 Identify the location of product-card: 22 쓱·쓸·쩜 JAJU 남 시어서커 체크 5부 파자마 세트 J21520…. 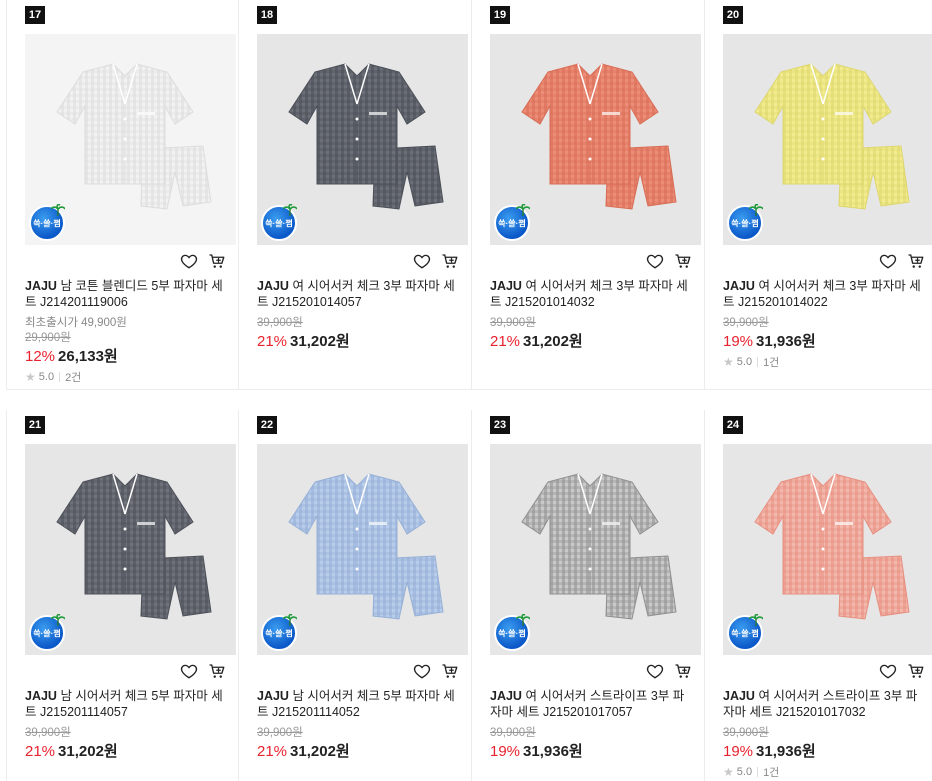
(355, 595).